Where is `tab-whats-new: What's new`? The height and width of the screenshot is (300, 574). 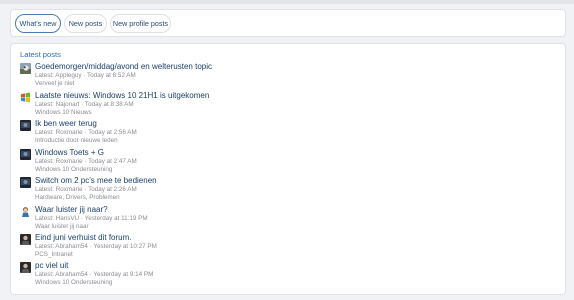 tab-whats-new: What's new is located at coordinates (38, 23).